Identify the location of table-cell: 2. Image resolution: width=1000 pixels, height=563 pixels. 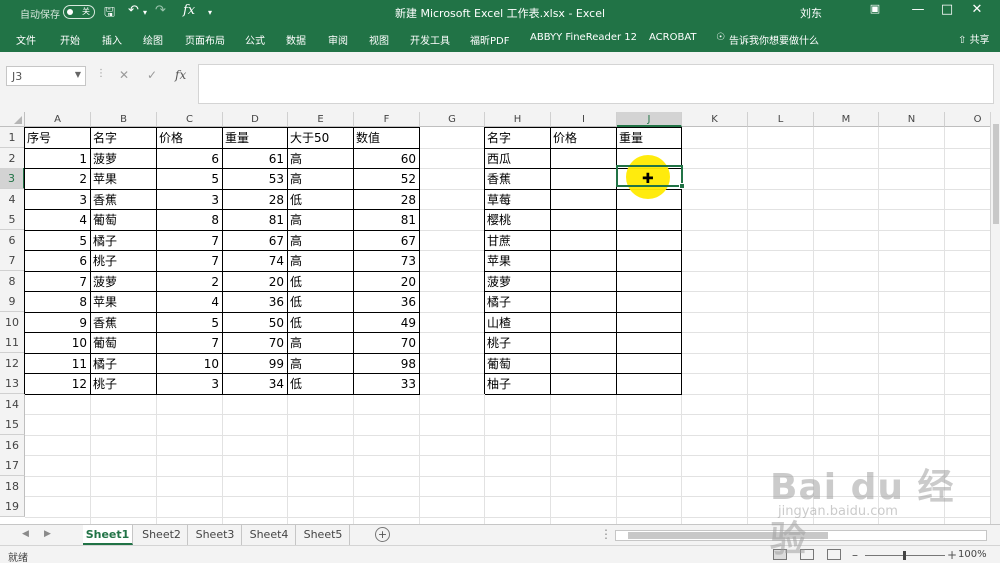
(189, 282).